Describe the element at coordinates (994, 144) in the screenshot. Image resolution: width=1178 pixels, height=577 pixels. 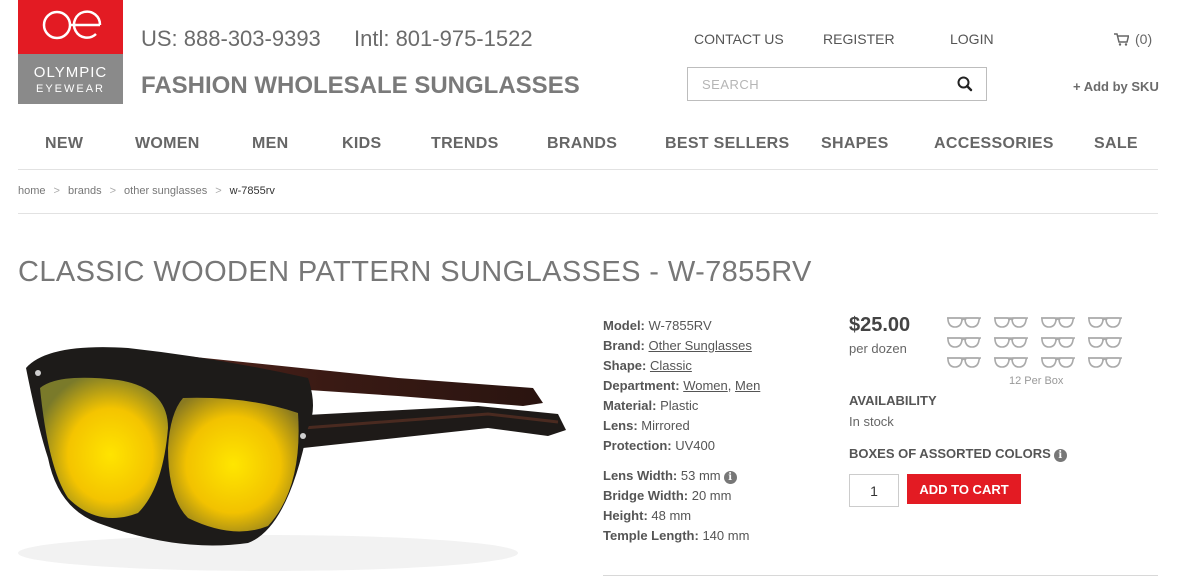
I see `nav-item-accessories: ACCESSORIES` at that location.